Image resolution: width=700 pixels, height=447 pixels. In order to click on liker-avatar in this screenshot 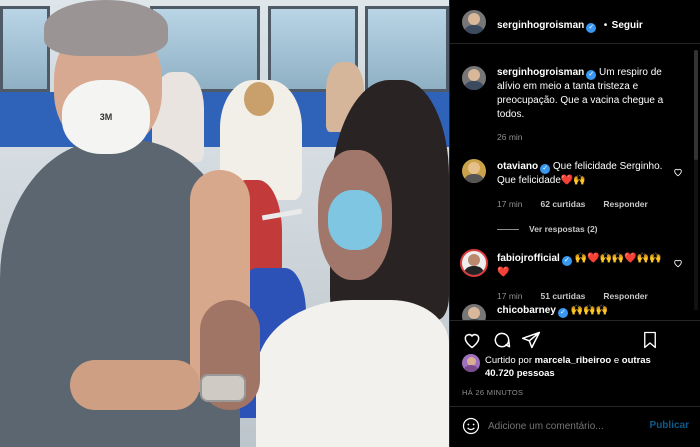, I will do `click(471, 363)`.